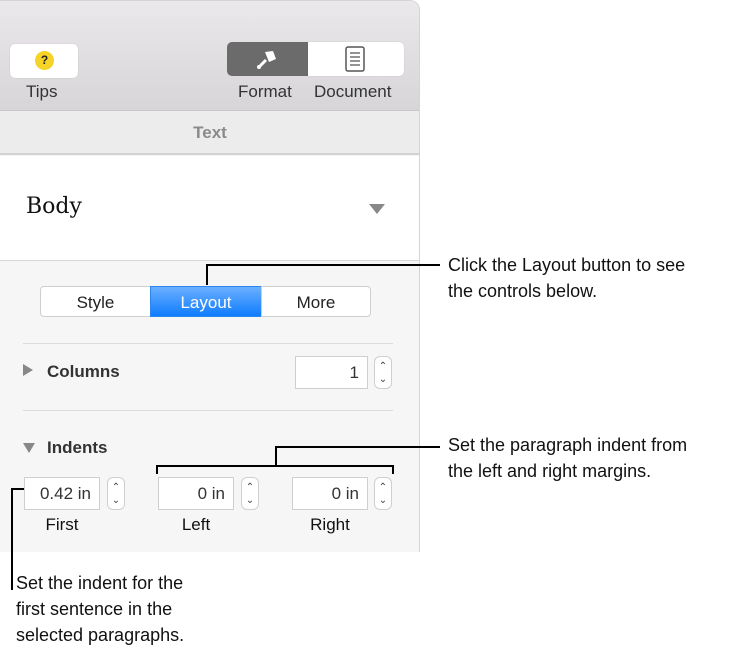 This screenshot has height=654, width=734. Describe the element at coordinates (209, 133) in the screenshot. I see `tab-text: Text` at that location.